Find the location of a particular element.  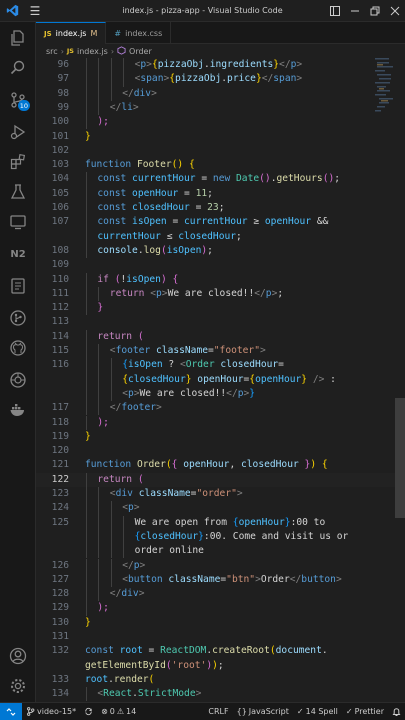

close-icon is located at coordinates (395, 11).